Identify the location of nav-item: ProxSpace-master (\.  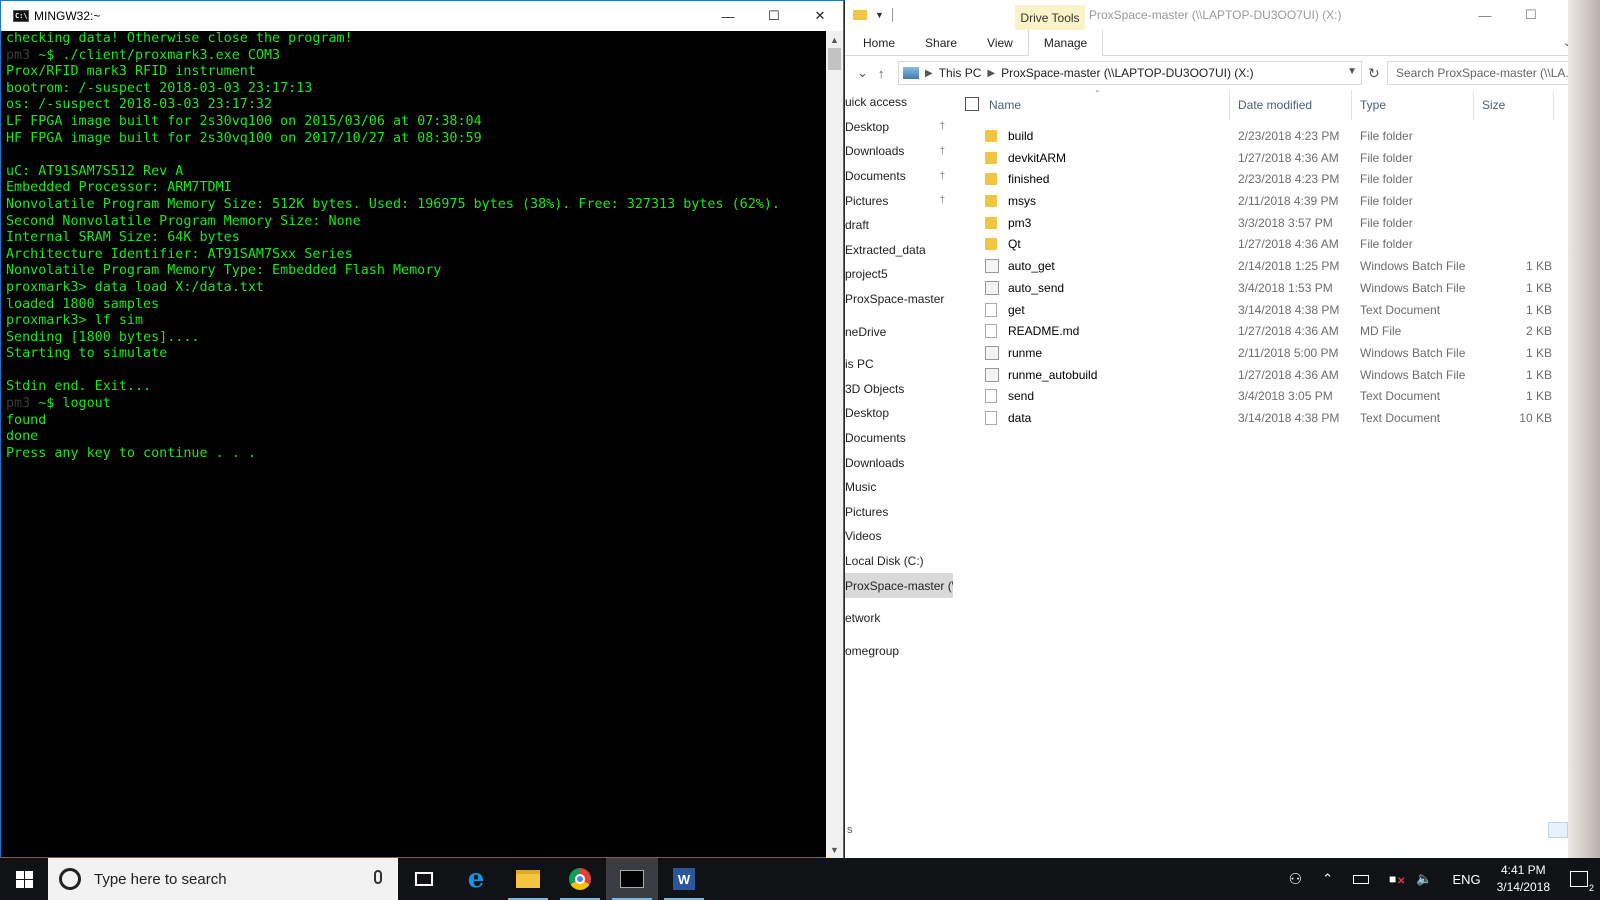
(899, 585).